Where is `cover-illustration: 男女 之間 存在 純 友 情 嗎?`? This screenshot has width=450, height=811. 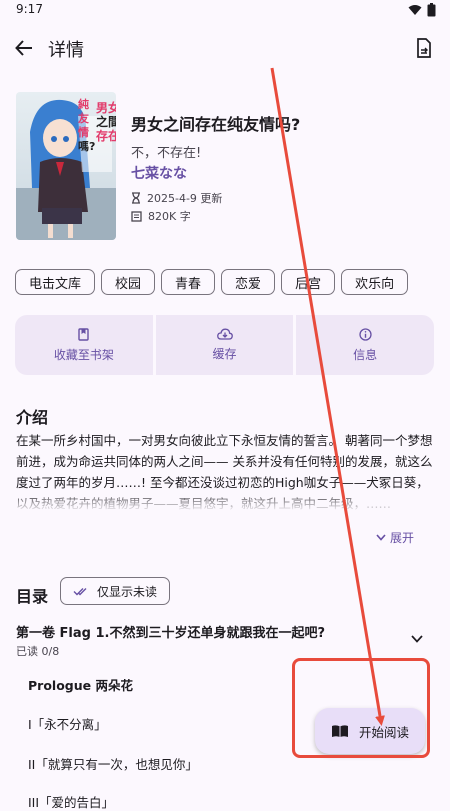
cover-illustration: 男女 之間 存在 純 友 情 嗎? is located at coordinates (66, 166).